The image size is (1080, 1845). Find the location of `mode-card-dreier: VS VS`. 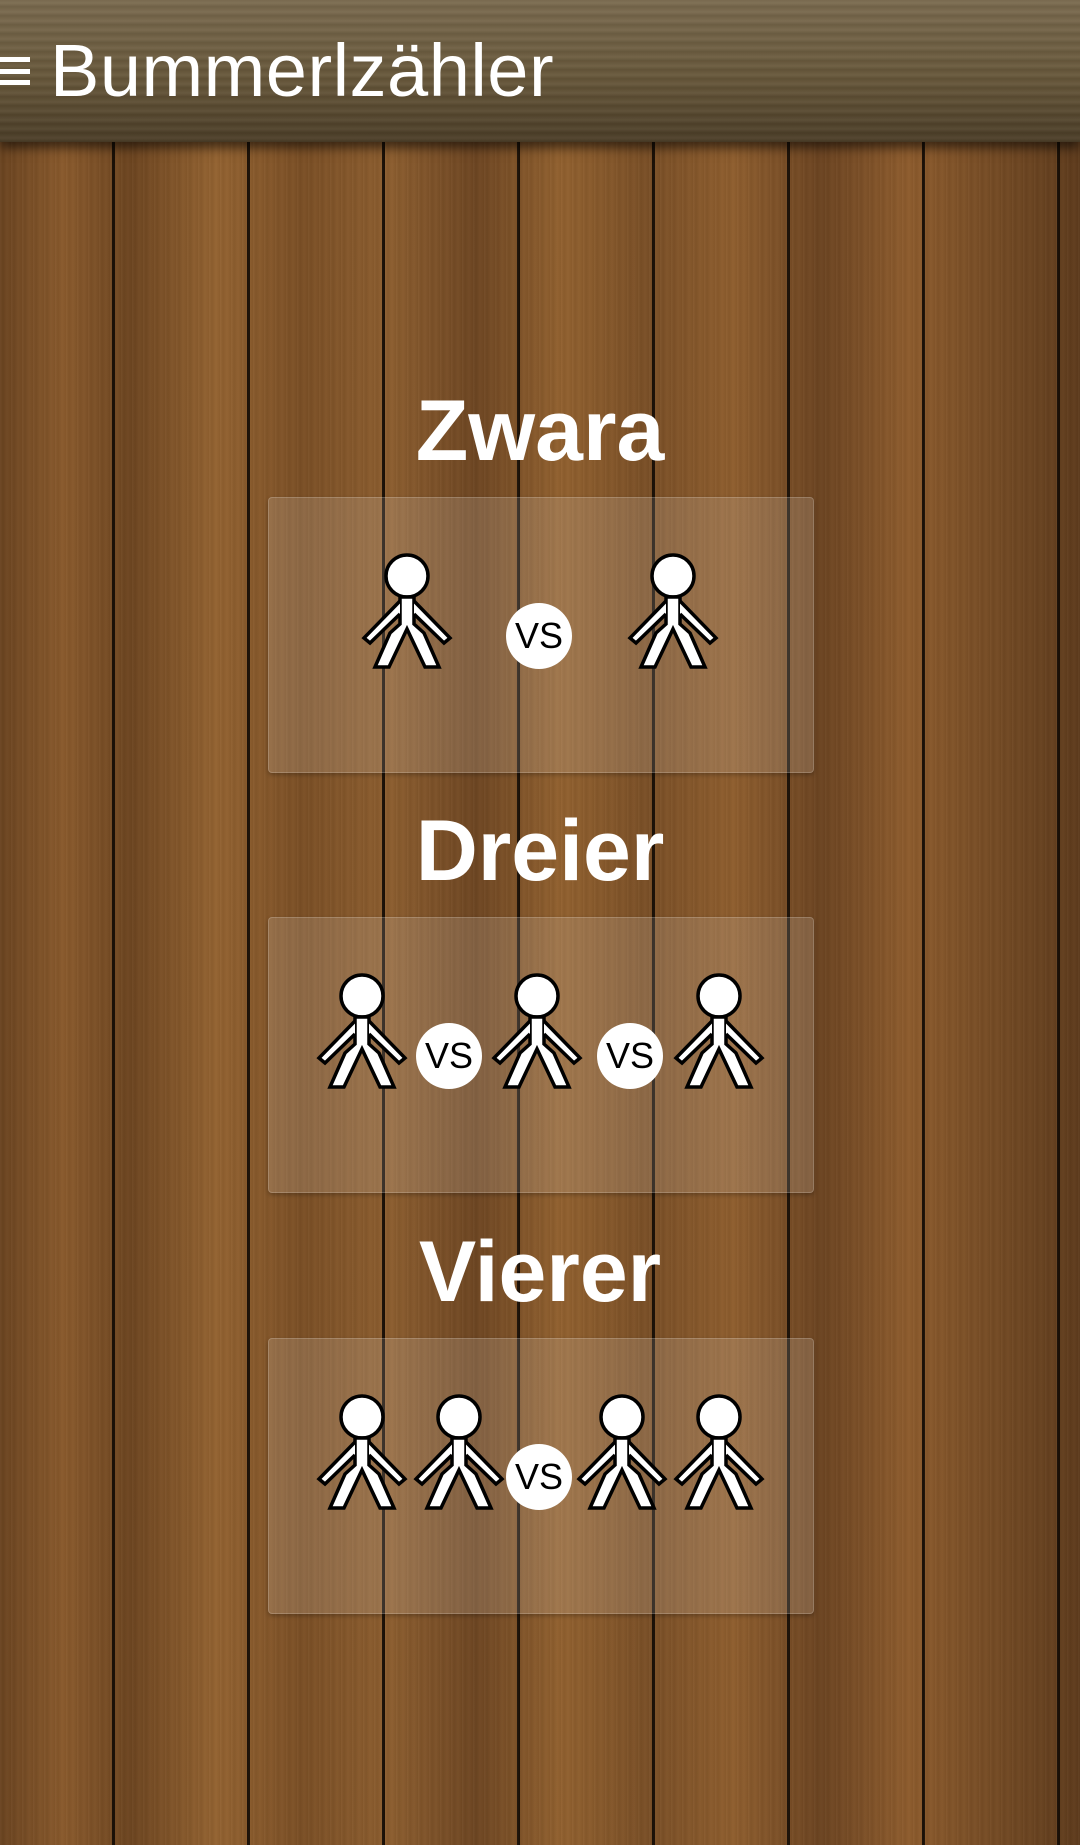

mode-card-dreier: VS VS is located at coordinates (541, 1055).